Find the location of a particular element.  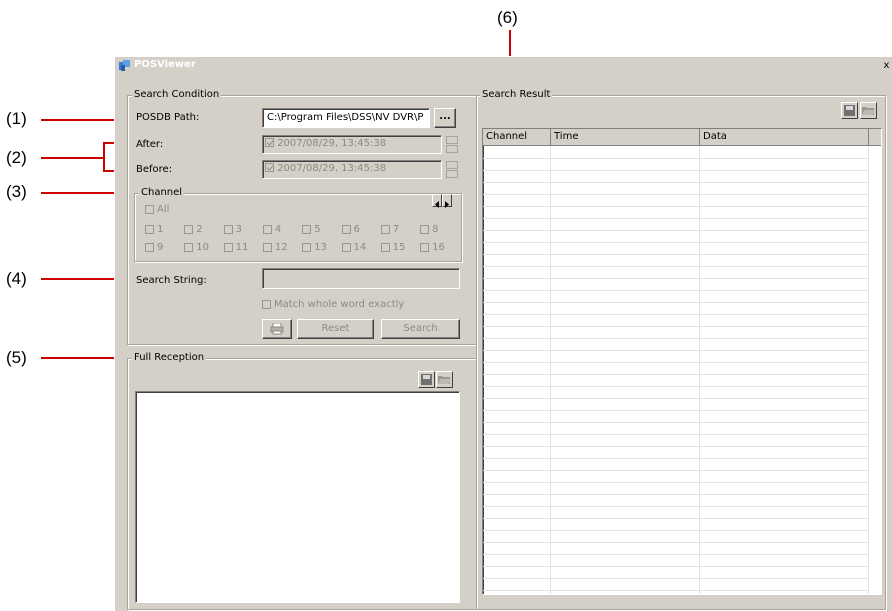

channel-11-label: 11 is located at coordinates (242, 247).